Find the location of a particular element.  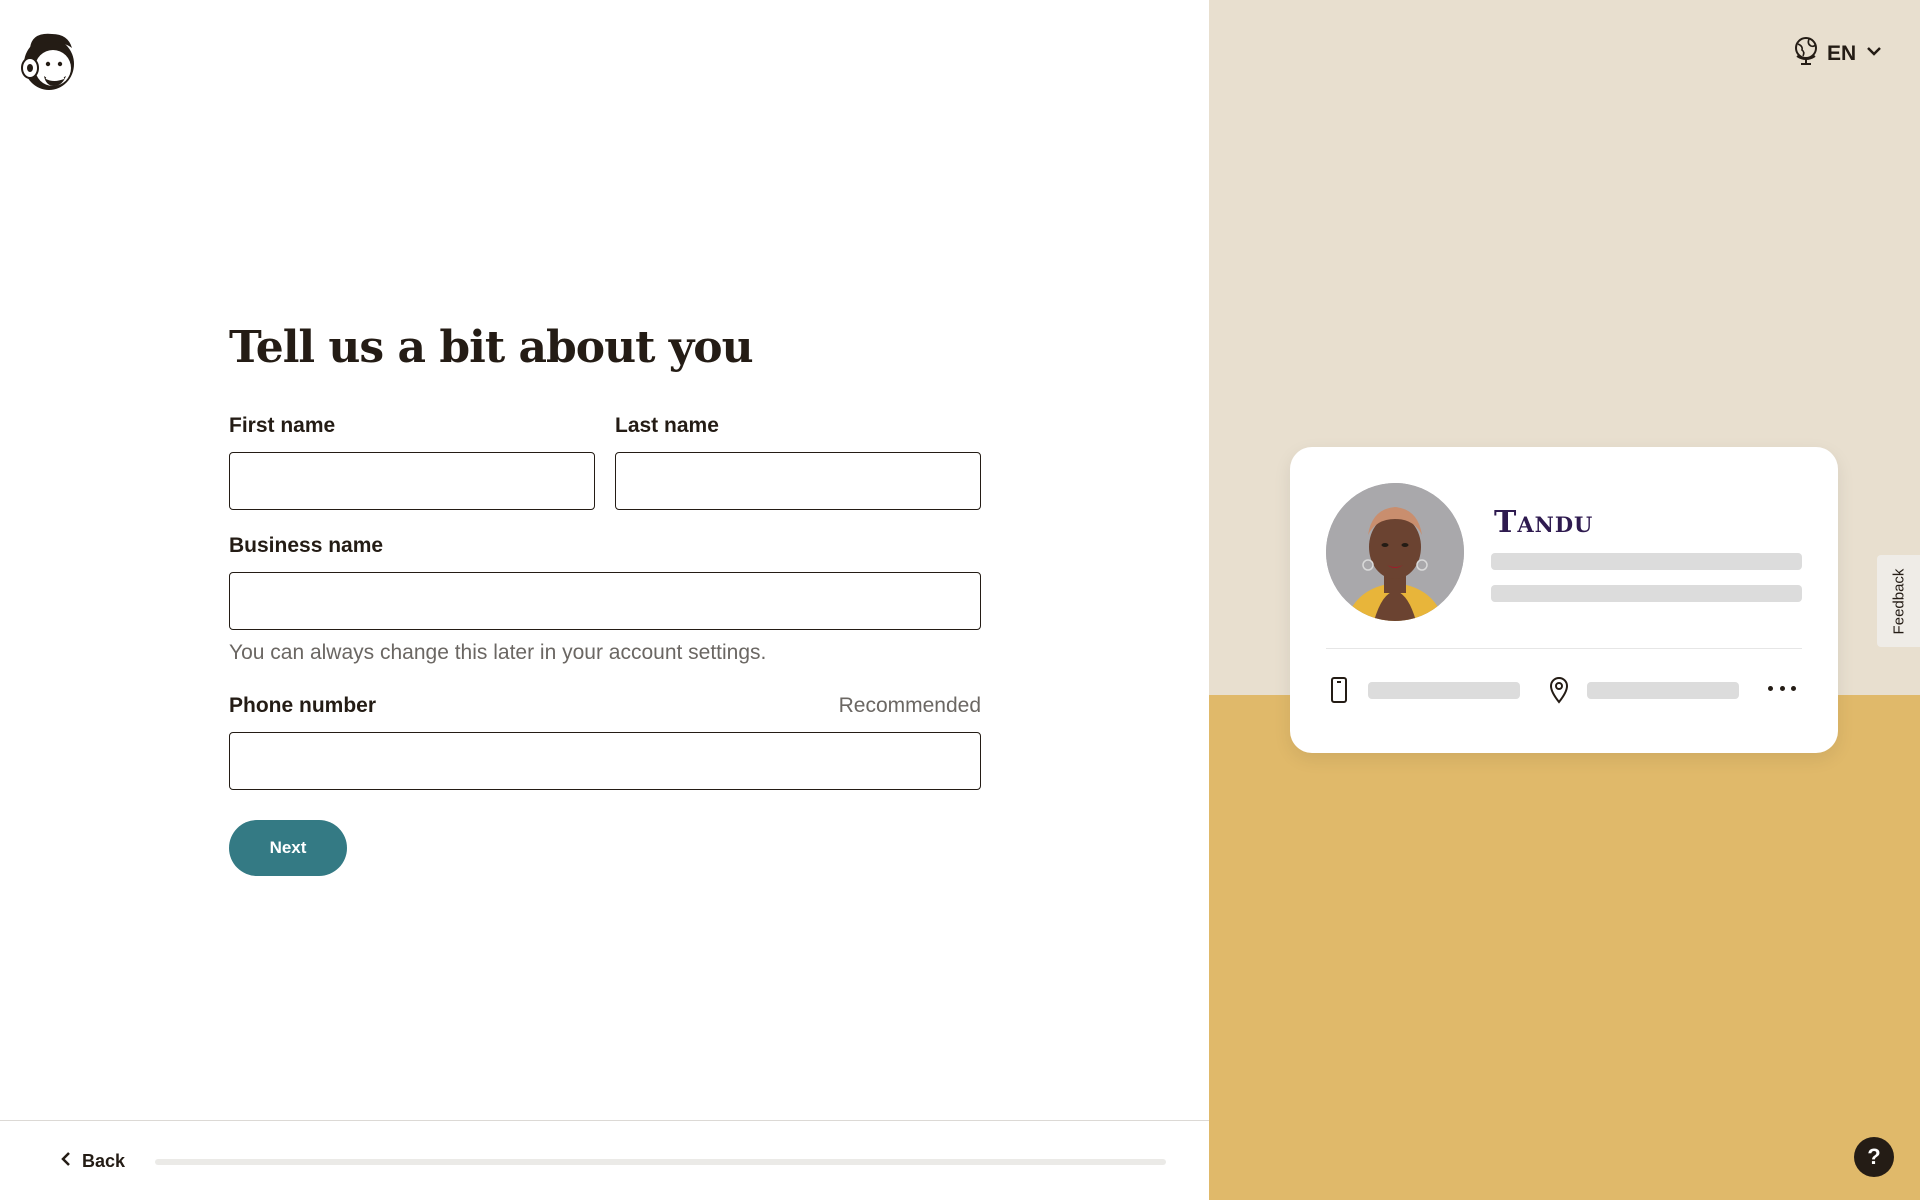

business-card-preview: Tandu is located at coordinates (1564, 600).